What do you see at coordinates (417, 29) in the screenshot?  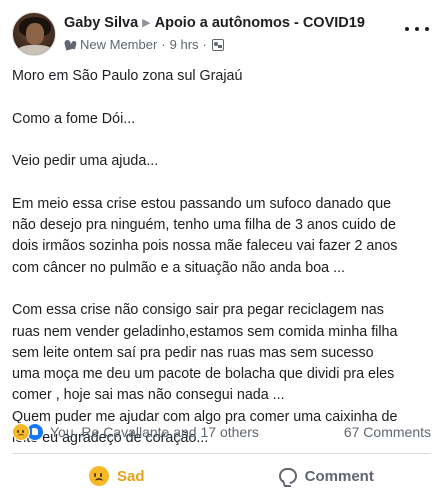 I see `more-options-icon` at bounding box center [417, 29].